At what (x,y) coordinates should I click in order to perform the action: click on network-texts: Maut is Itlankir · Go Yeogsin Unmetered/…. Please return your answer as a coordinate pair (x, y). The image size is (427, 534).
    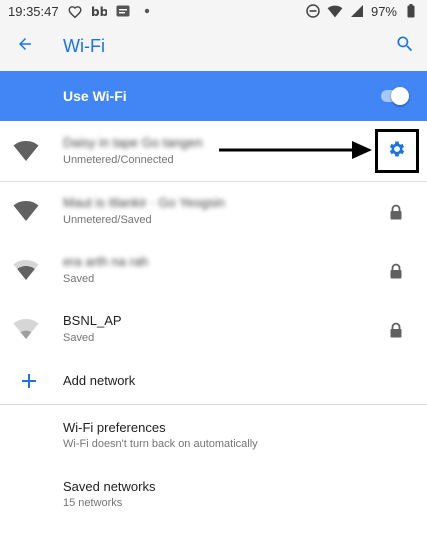
    Looking at the image, I should click on (144, 211).